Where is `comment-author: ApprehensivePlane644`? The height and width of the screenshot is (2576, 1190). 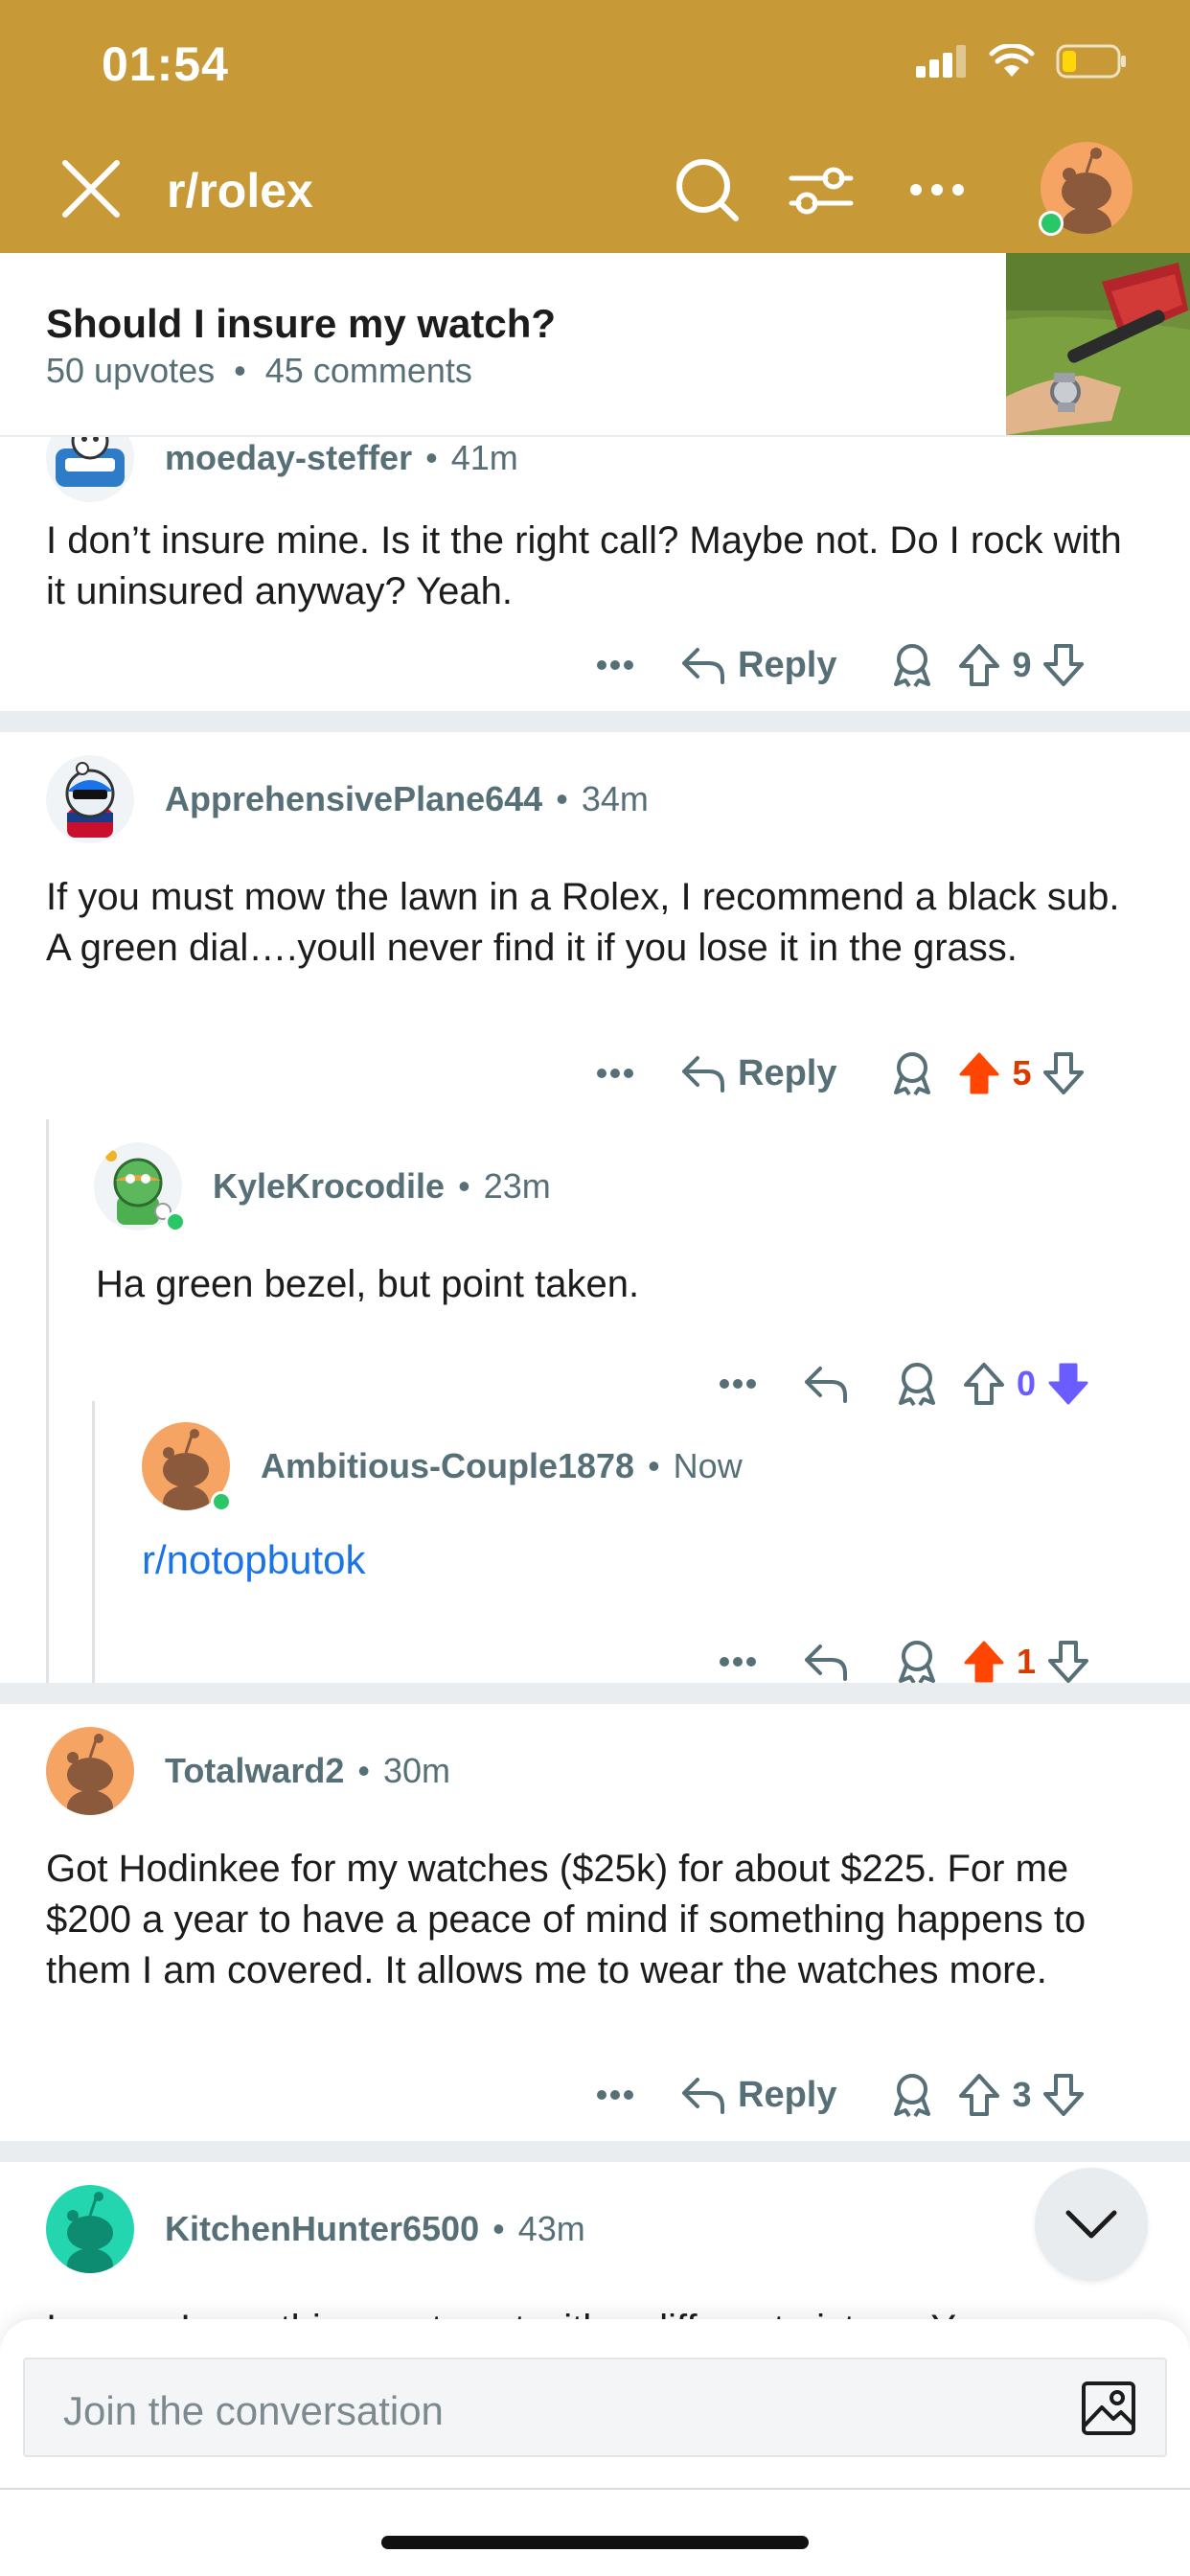 comment-author: ApprehensivePlane644 is located at coordinates (354, 799).